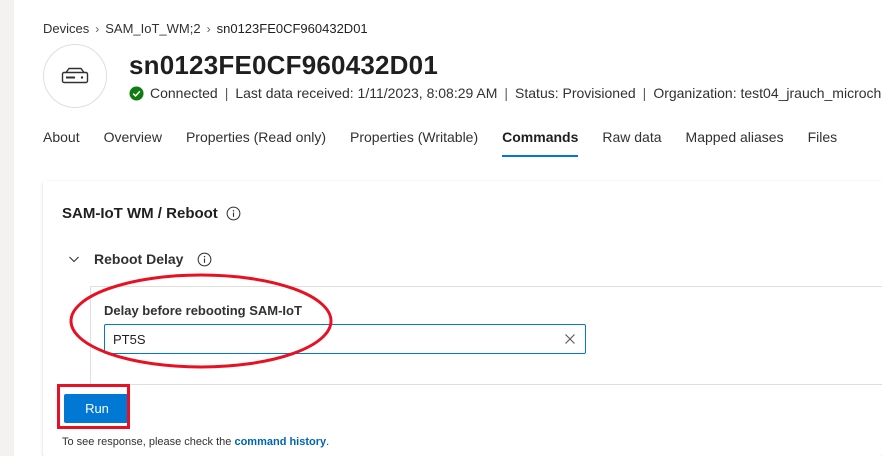  What do you see at coordinates (823, 145) in the screenshot?
I see `tab-files: Files` at bounding box center [823, 145].